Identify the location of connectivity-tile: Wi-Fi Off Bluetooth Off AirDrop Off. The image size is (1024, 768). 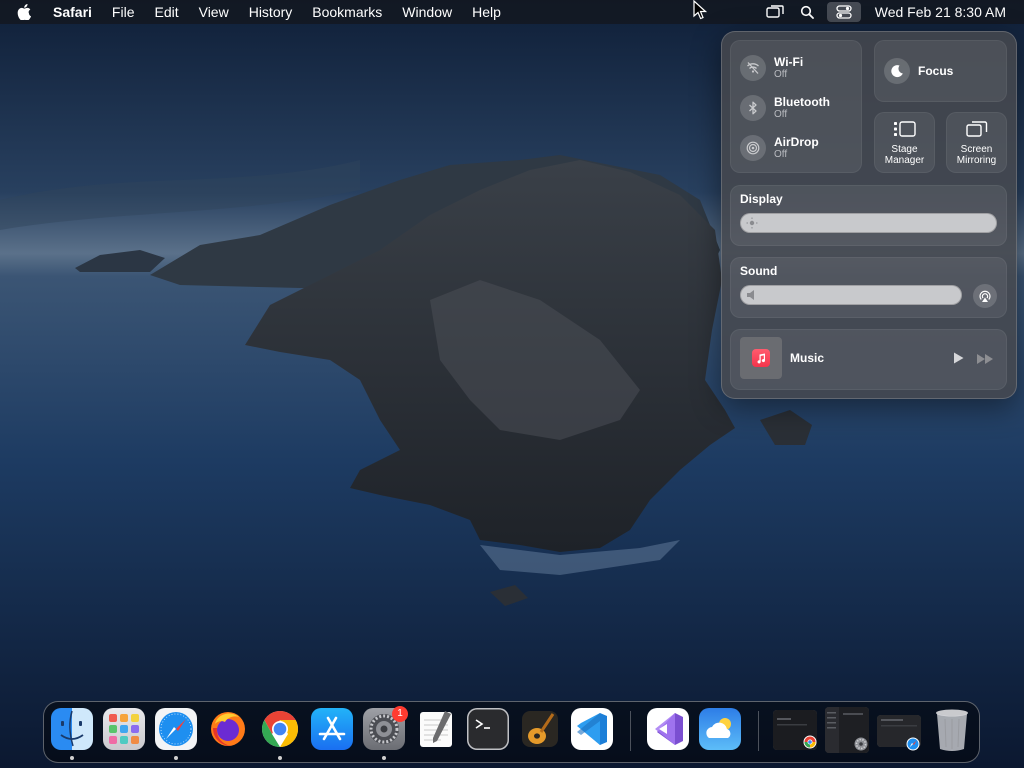
(796, 106).